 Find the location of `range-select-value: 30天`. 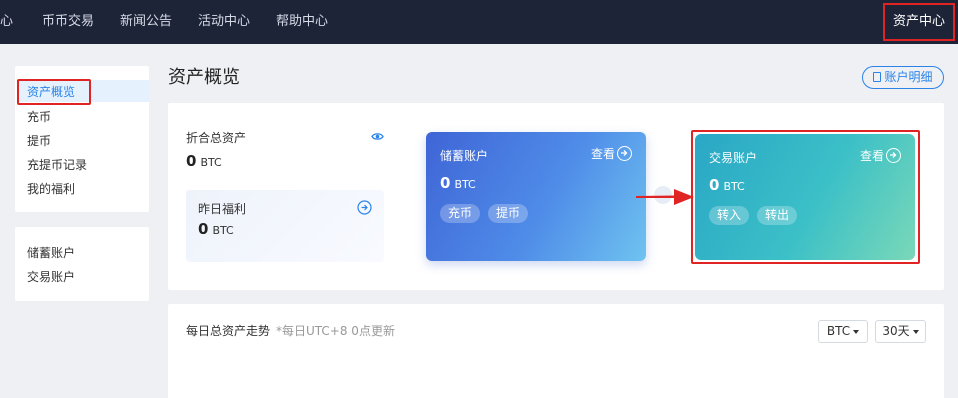

range-select-value: 30天 is located at coordinates (896, 331).